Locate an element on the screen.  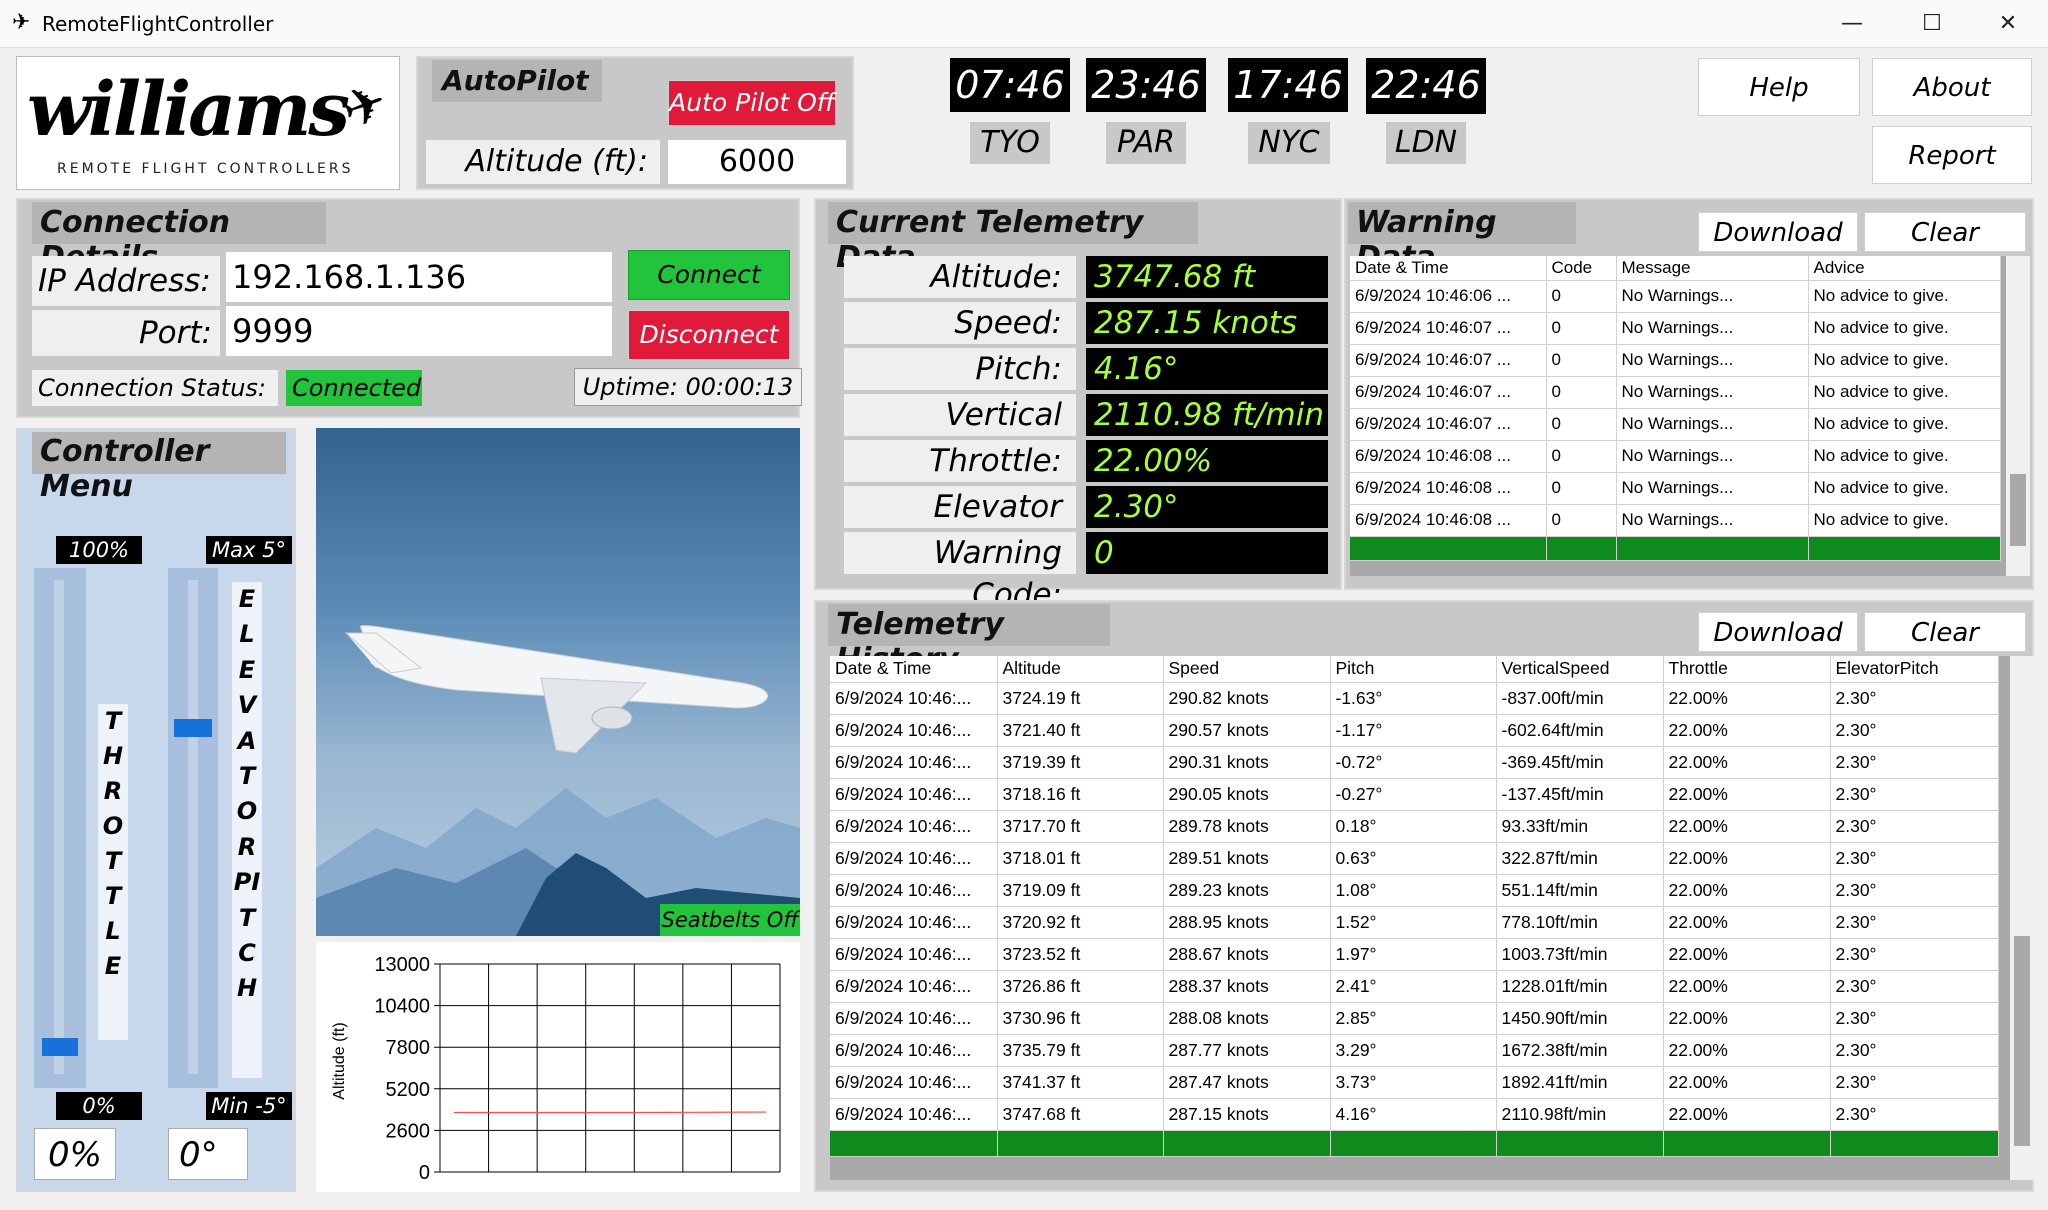
autopilot-header: AutoPilot is located at coordinates (517, 81).